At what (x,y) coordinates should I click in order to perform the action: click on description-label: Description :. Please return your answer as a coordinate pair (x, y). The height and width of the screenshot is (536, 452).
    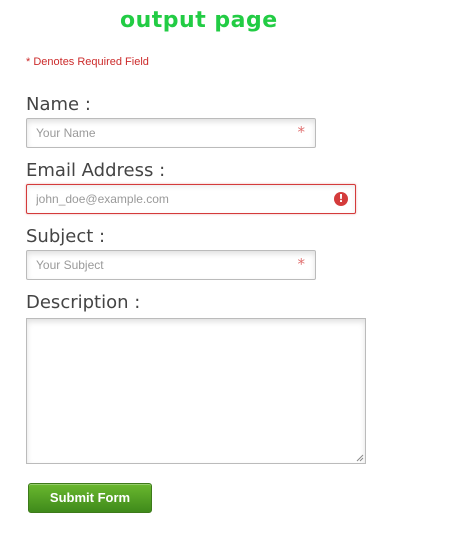
    Looking at the image, I should click on (83, 302).